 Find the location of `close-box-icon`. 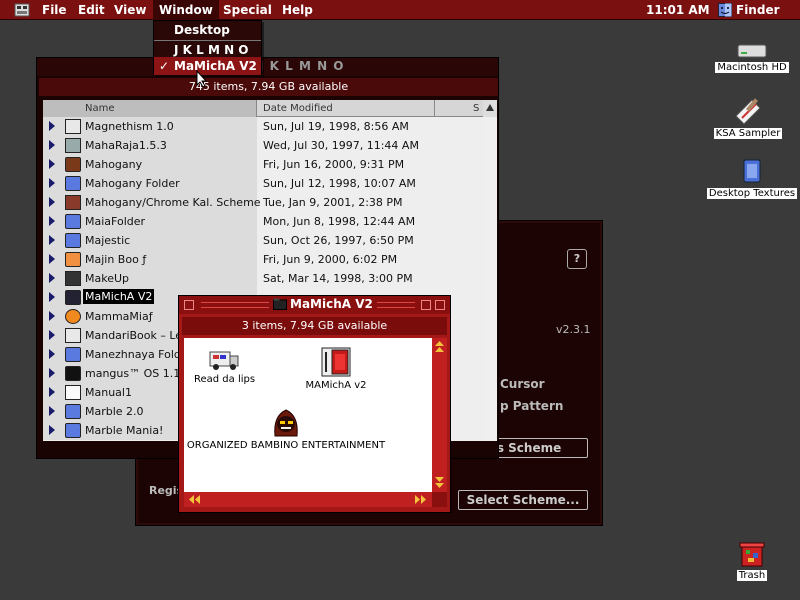

close-box-icon is located at coordinates (189, 305).